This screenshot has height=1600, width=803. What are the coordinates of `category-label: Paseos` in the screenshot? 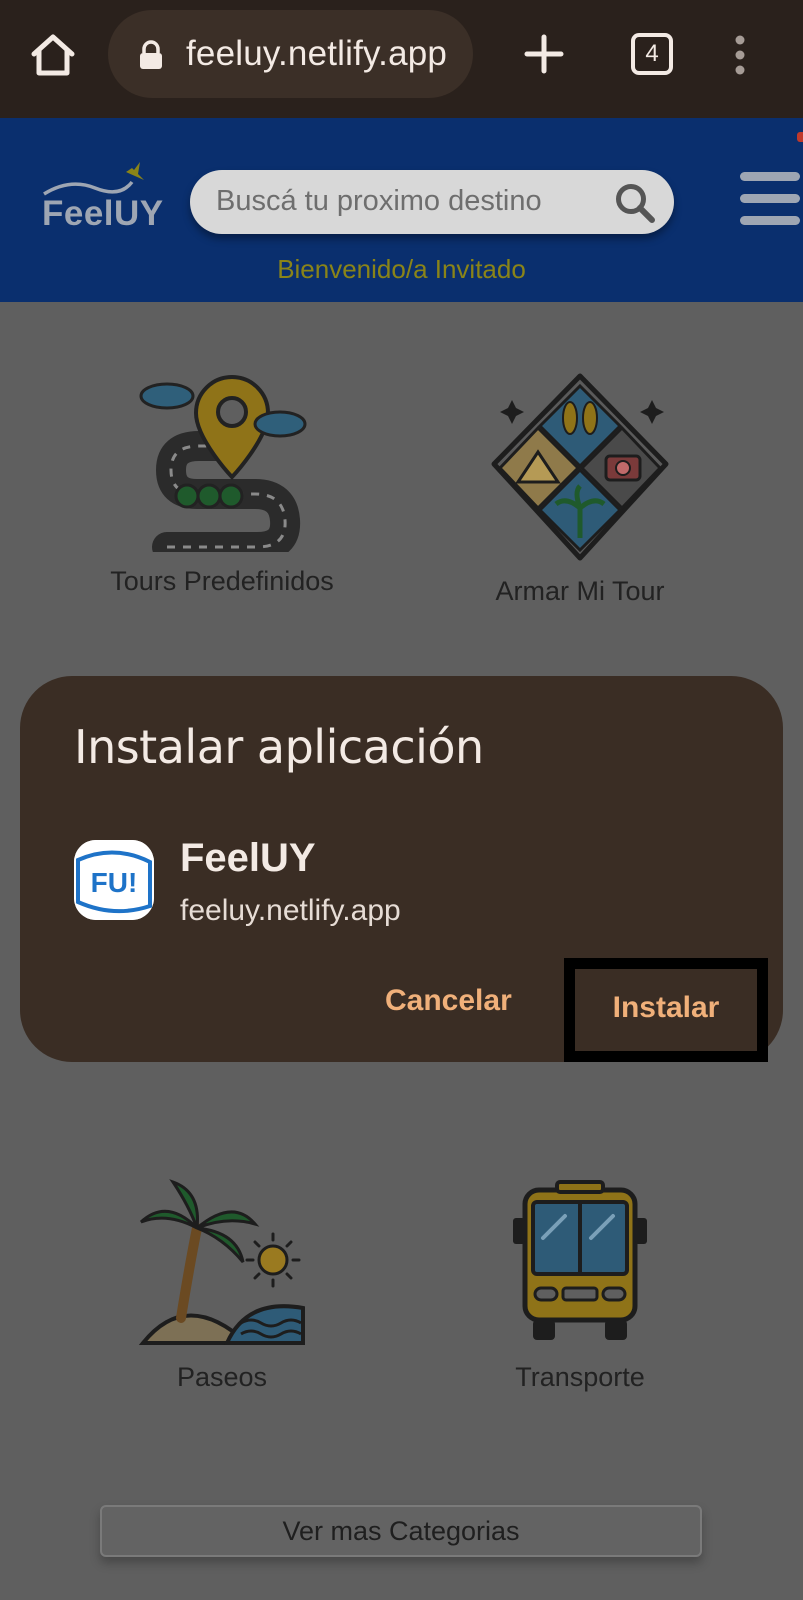 It's located at (222, 1377).